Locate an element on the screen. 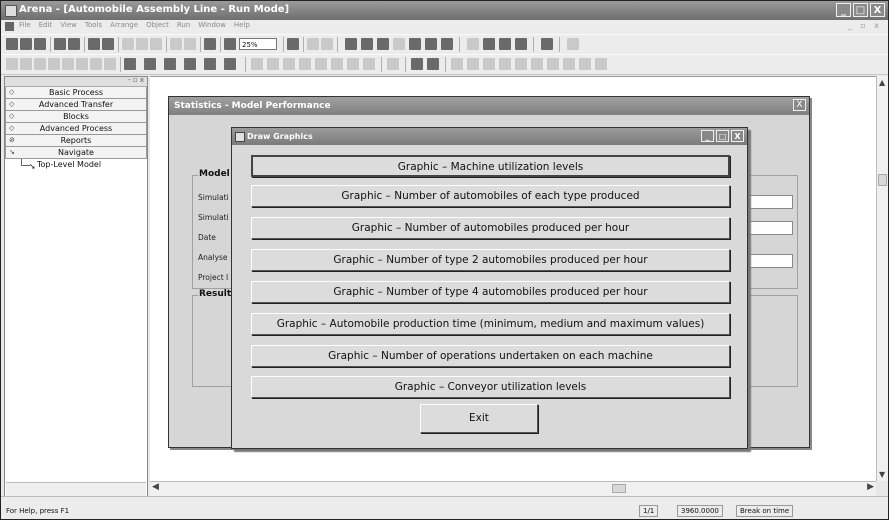 The width and height of the screenshot is (889, 520). context-help-icon is located at coordinates (573, 44).